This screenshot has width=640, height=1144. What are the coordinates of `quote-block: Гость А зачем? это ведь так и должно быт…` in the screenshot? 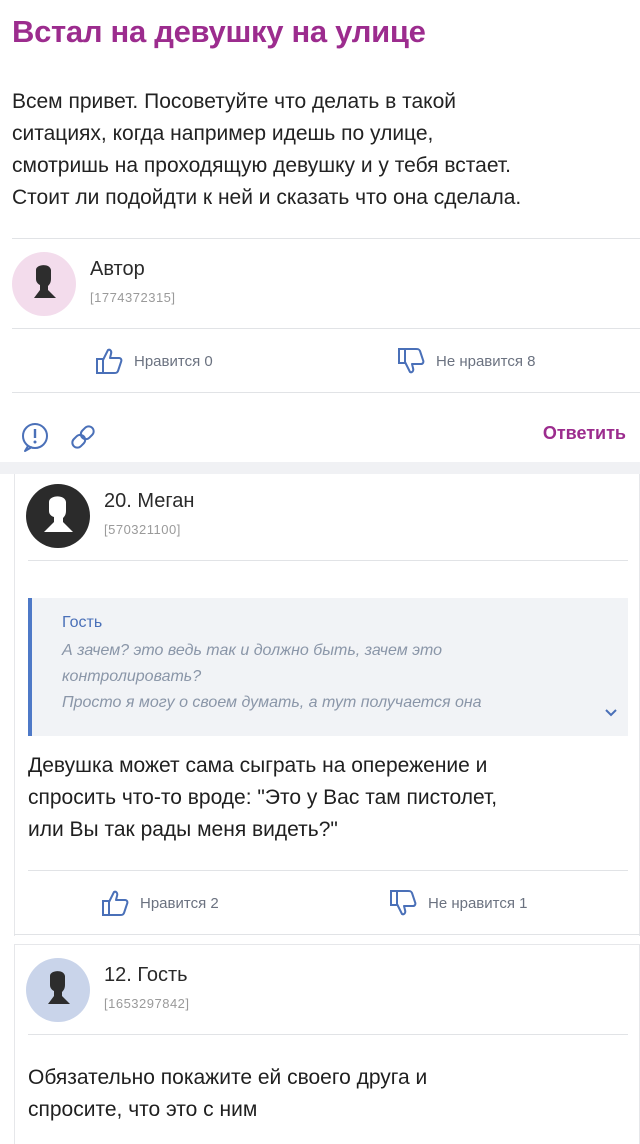 It's located at (328, 667).